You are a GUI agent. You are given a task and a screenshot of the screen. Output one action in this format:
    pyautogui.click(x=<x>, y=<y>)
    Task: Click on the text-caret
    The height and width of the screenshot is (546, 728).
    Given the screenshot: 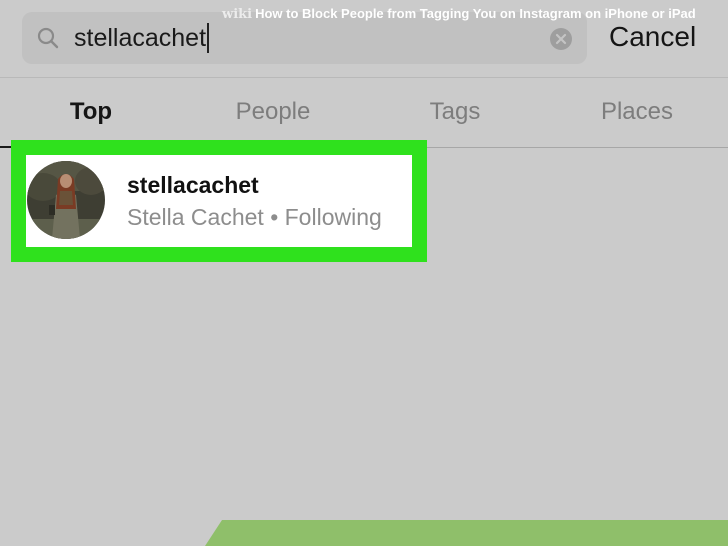 What is the action you would take?
    pyautogui.click(x=208, y=38)
    